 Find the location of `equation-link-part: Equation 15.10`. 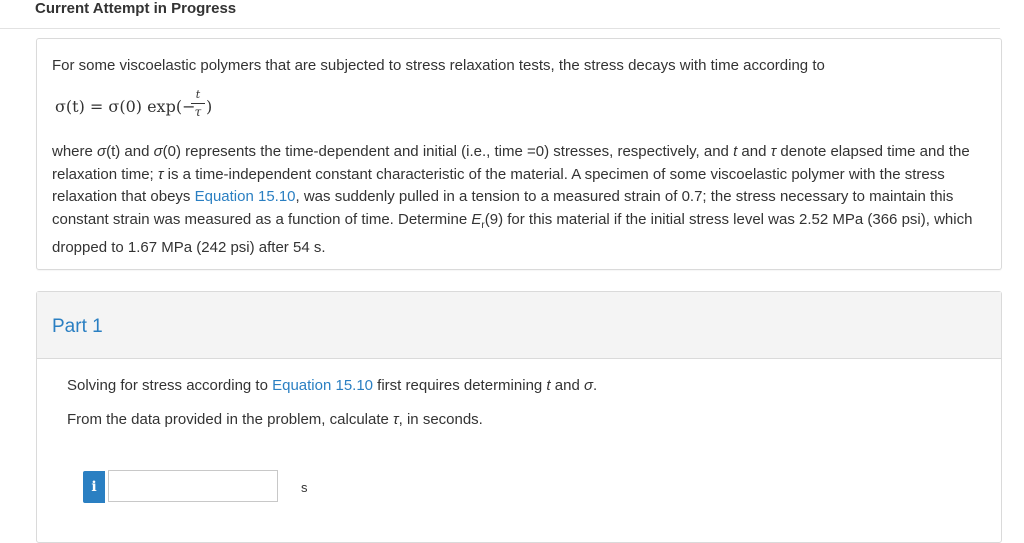

equation-link-part: Equation 15.10 is located at coordinates (322, 385).